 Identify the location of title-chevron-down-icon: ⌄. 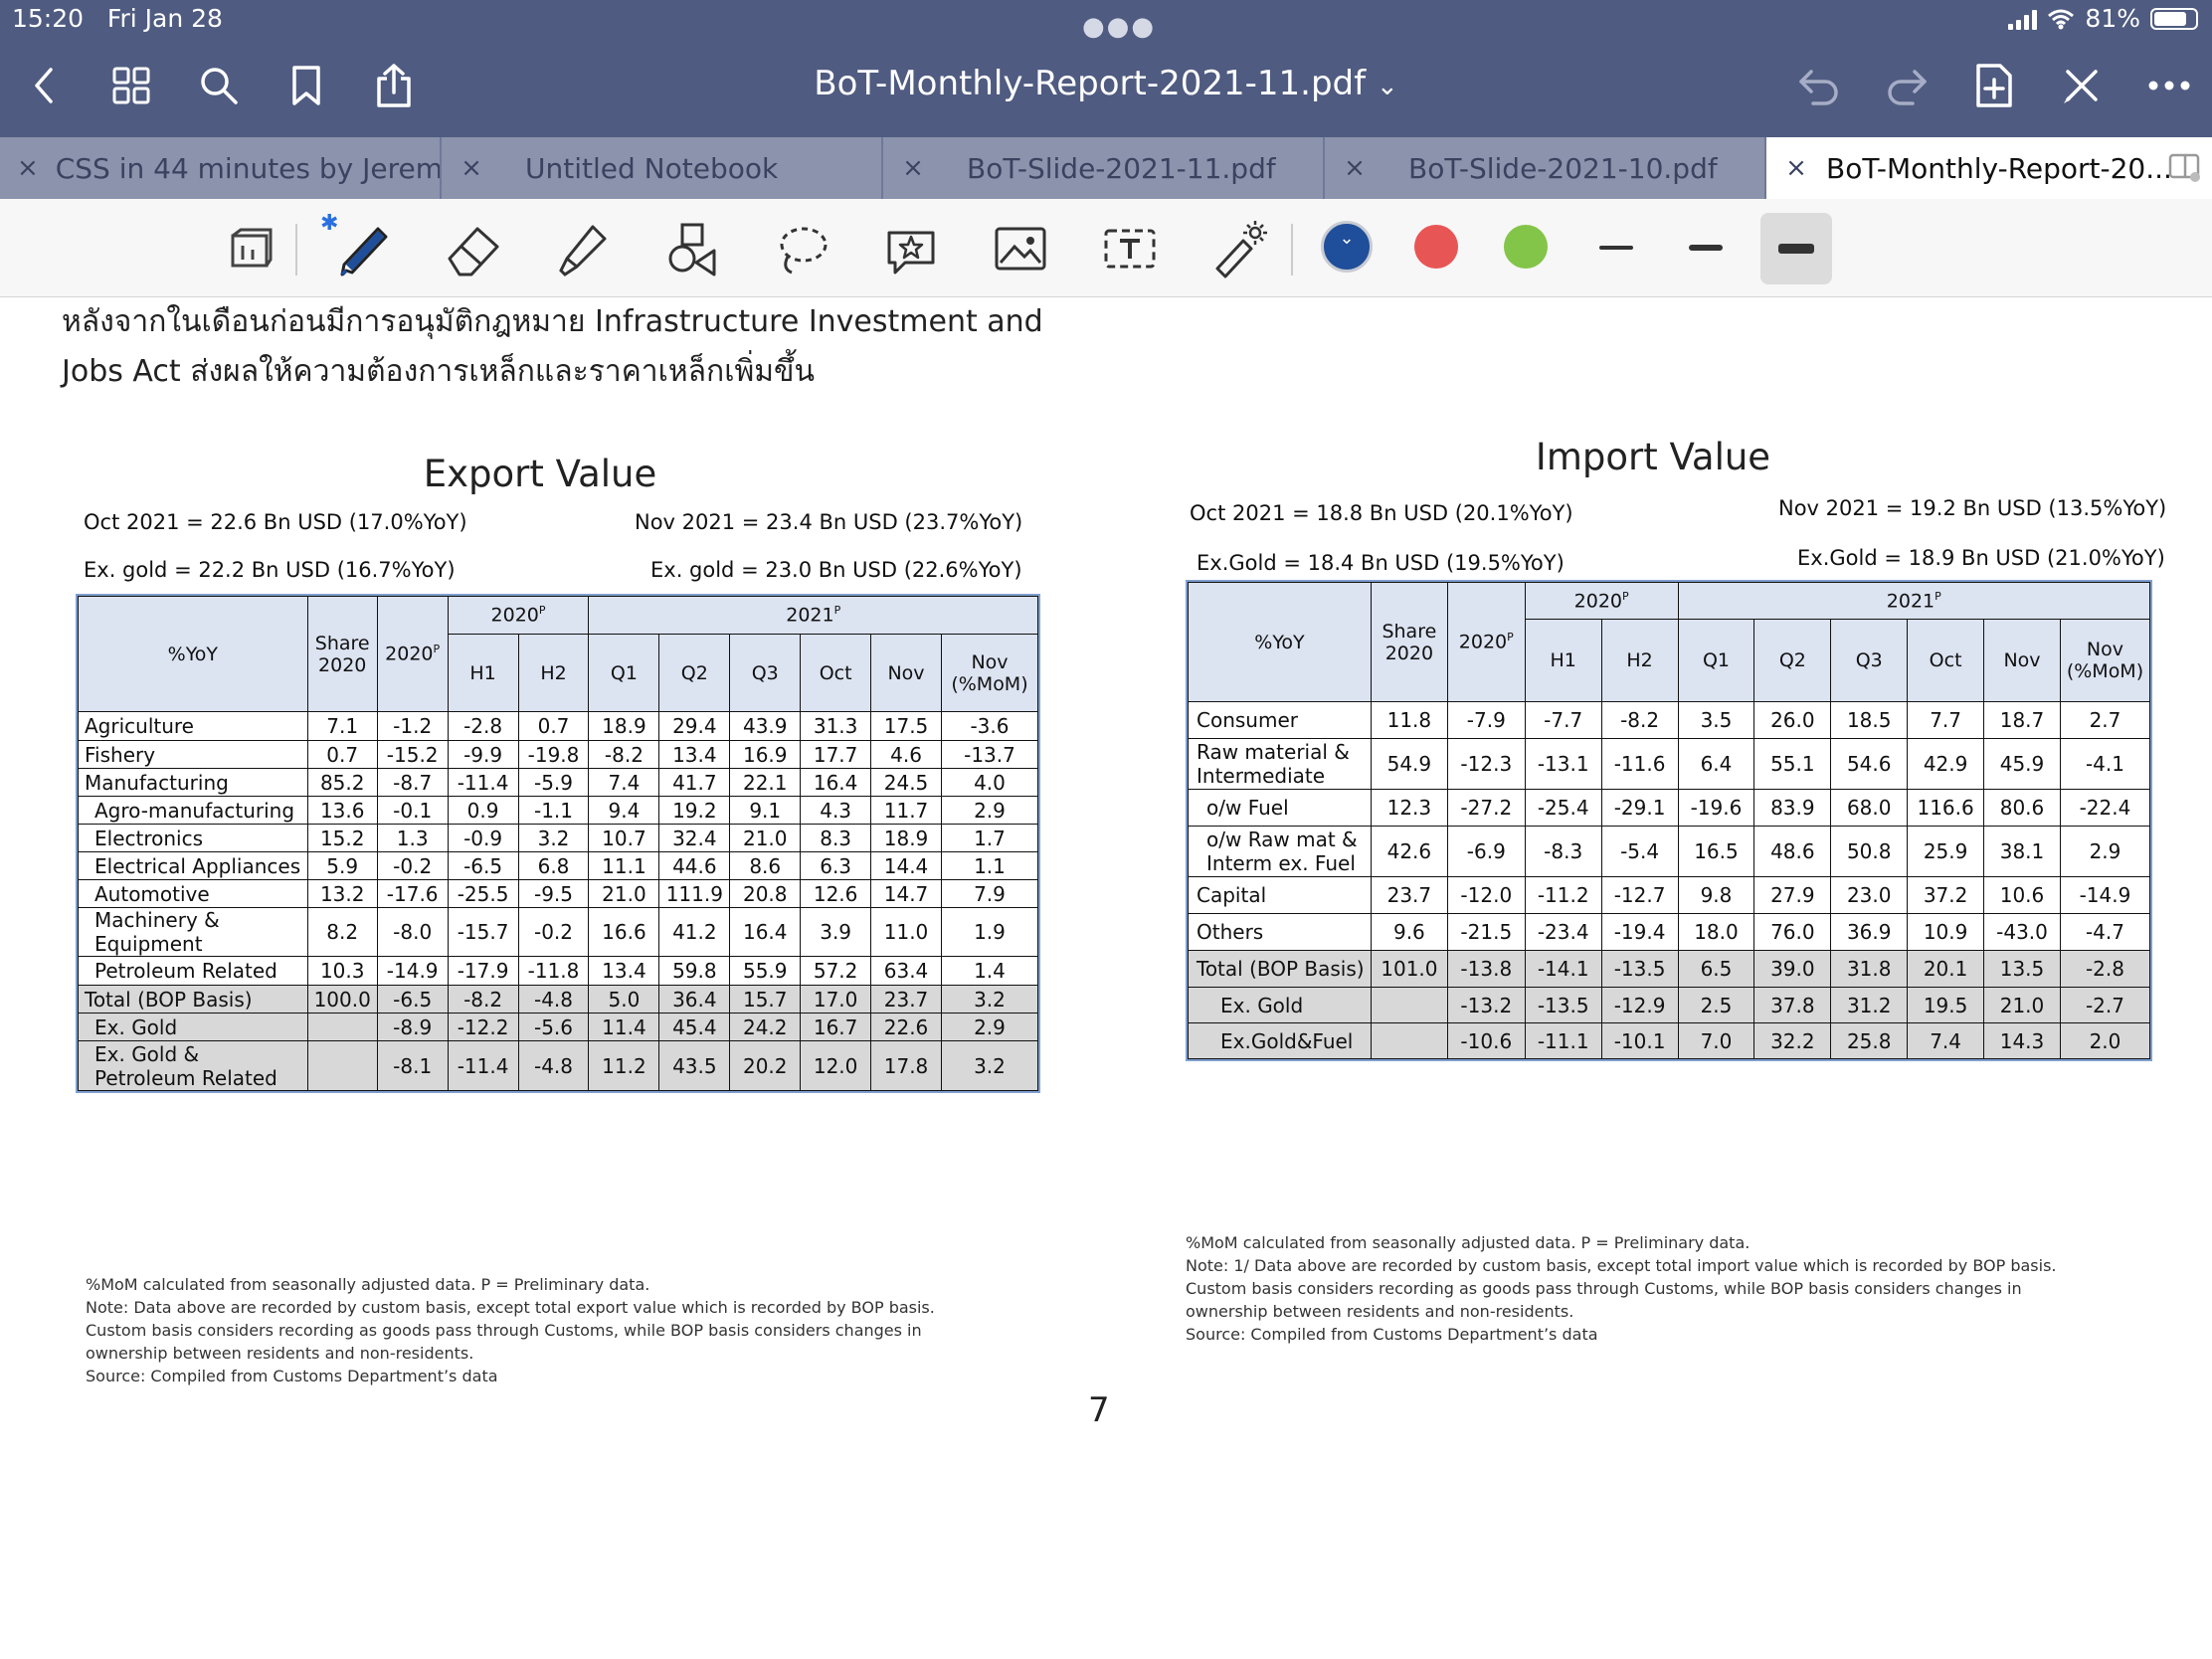
(1387, 86).